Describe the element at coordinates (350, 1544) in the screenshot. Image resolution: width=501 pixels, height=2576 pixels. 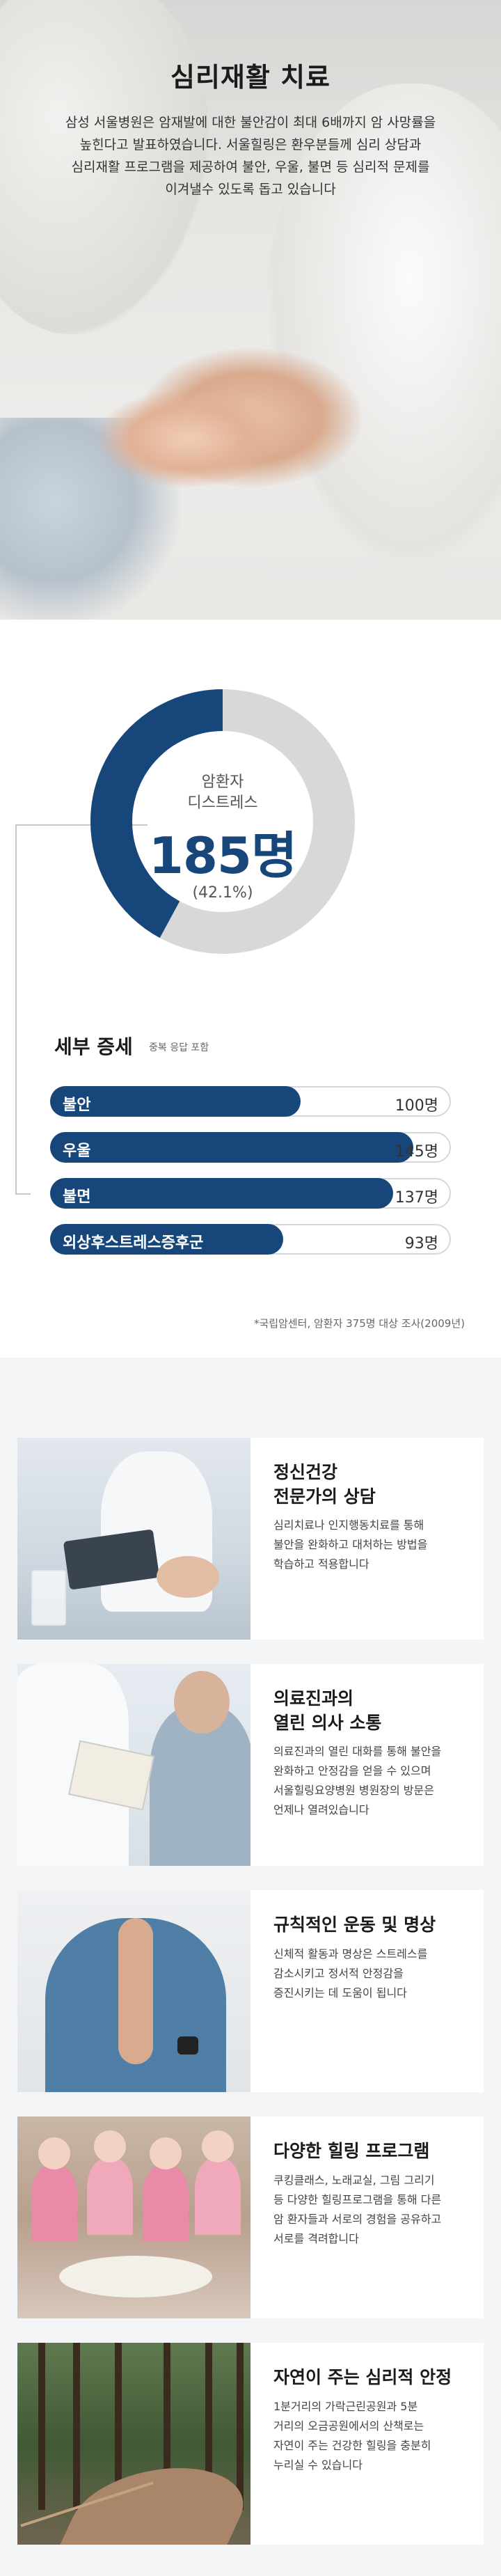
I see `program-text-line: 불안을 완화하고 대처하는 방법을` at that location.